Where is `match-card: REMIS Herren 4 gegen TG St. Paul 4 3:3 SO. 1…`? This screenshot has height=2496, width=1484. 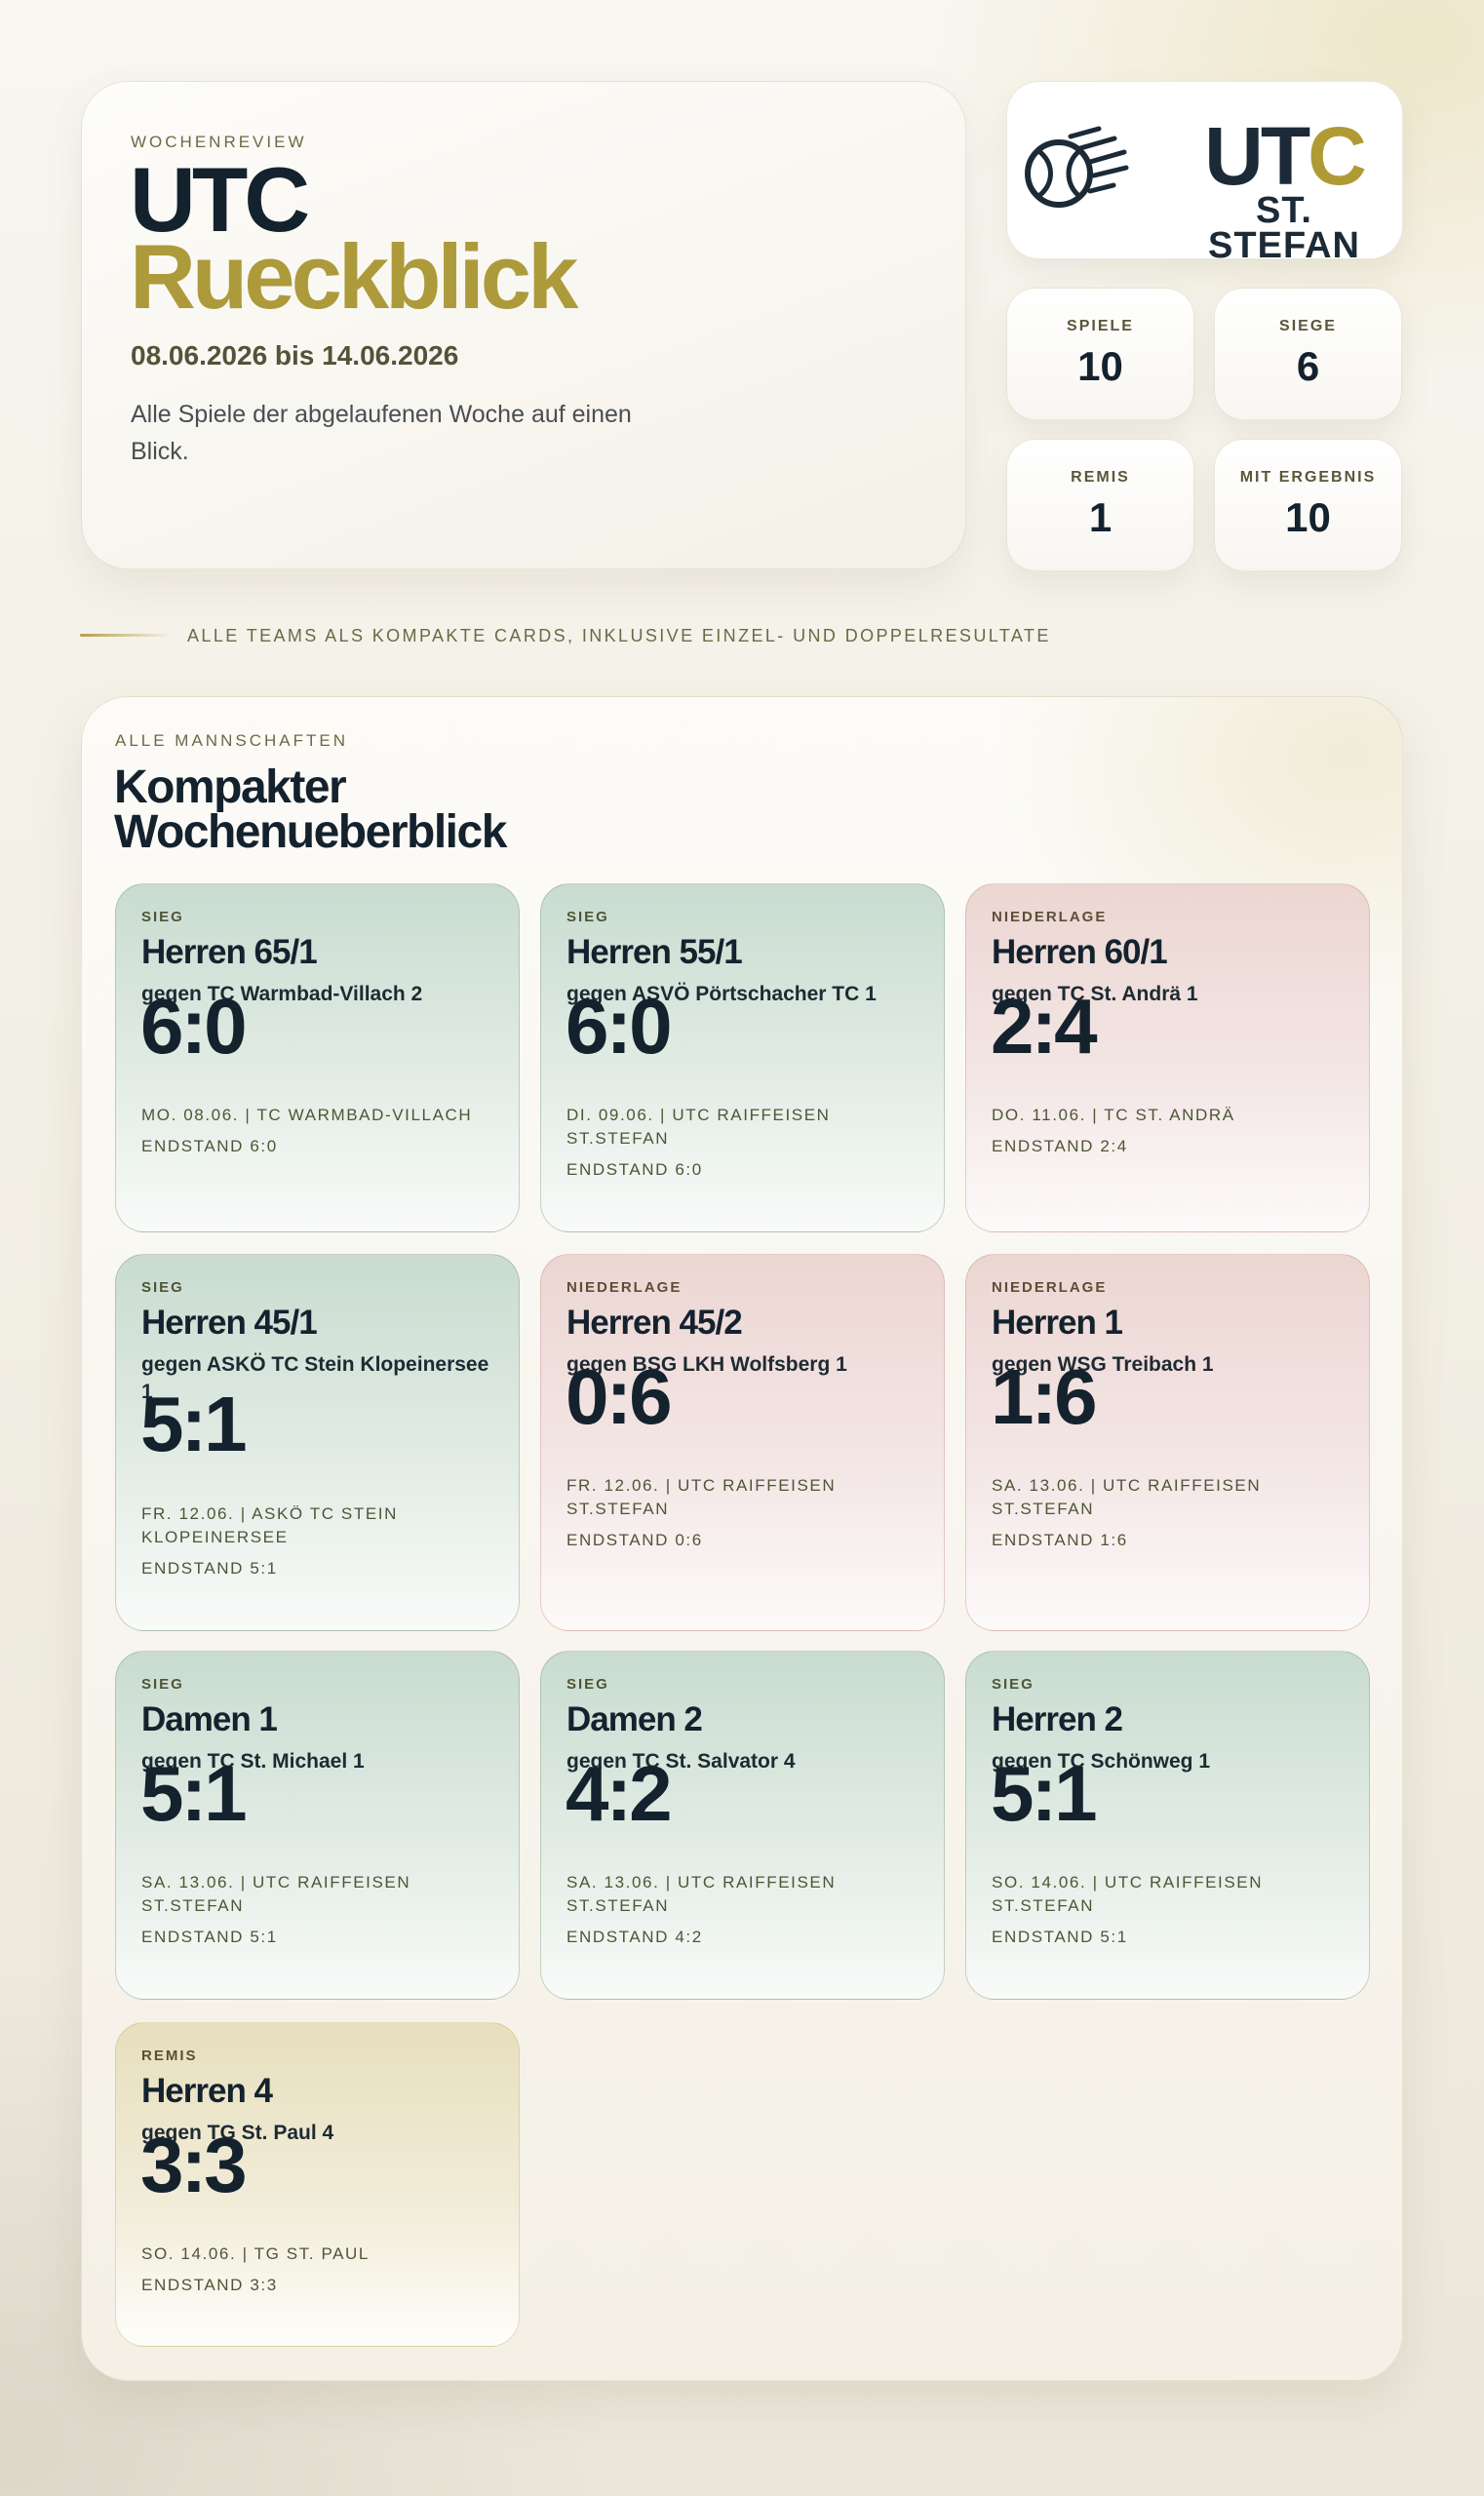 match-card: REMIS Herren 4 gegen TG St. Paul 4 3:3 SO. 1… is located at coordinates (317, 2184).